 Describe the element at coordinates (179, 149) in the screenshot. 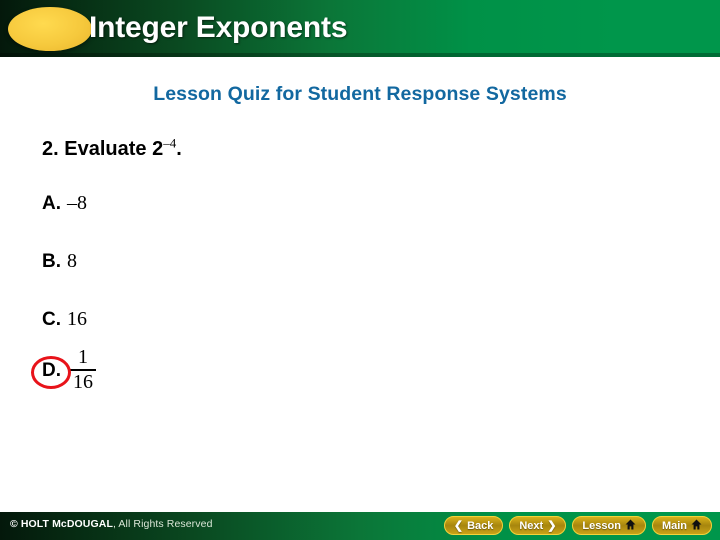

I see `question-period: .` at that location.